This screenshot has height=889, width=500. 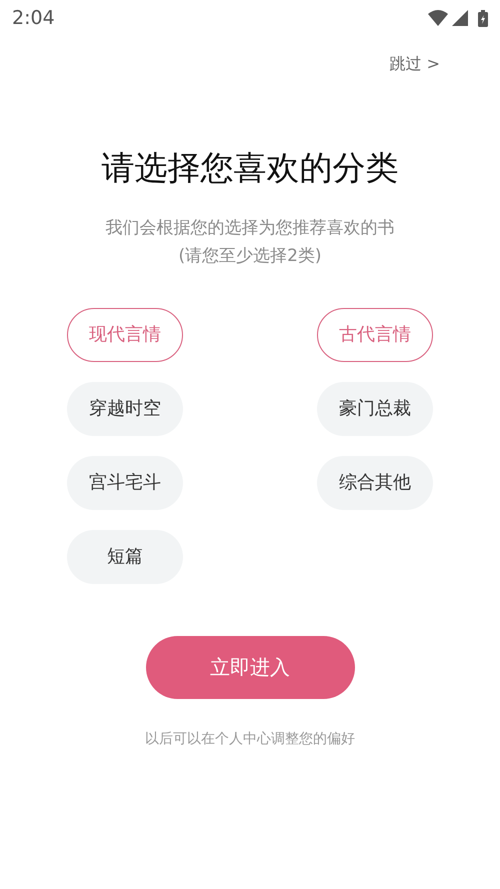 What do you see at coordinates (460, 18) in the screenshot?
I see `signal-icon` at bounding box center [460, 18].